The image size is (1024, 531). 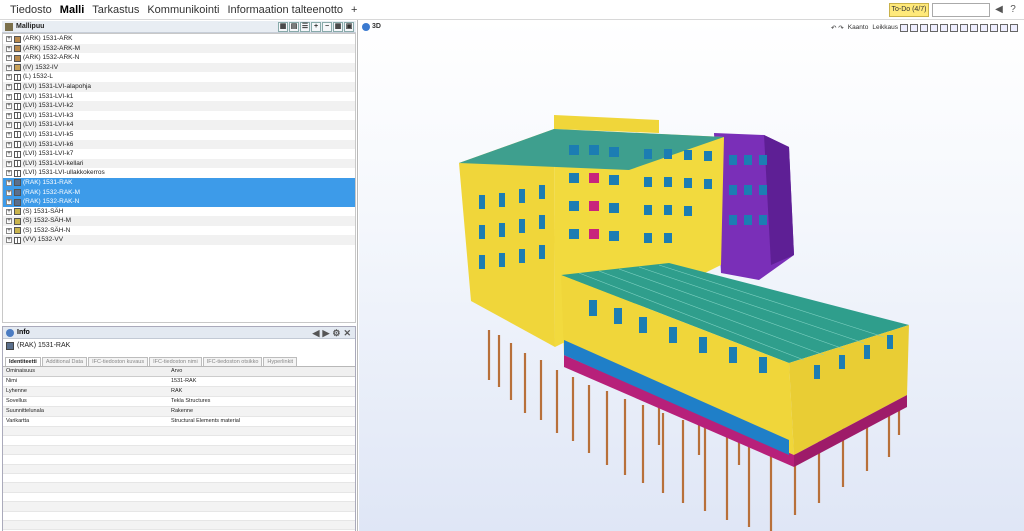 I want to click on tree-row: + (RAK) 1532-RAK-M, so click(x=179, y=192).